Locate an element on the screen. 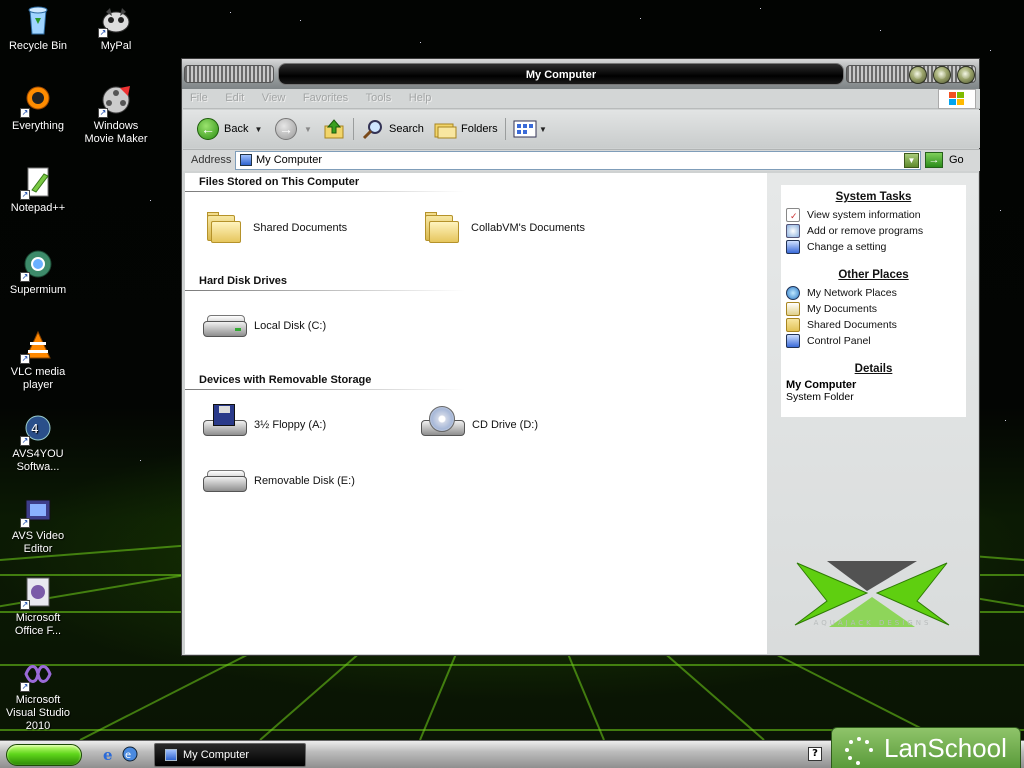  desktop-icon-movie-maker: ↗ Windows Movie Maker is located at coordinates (116, 115).